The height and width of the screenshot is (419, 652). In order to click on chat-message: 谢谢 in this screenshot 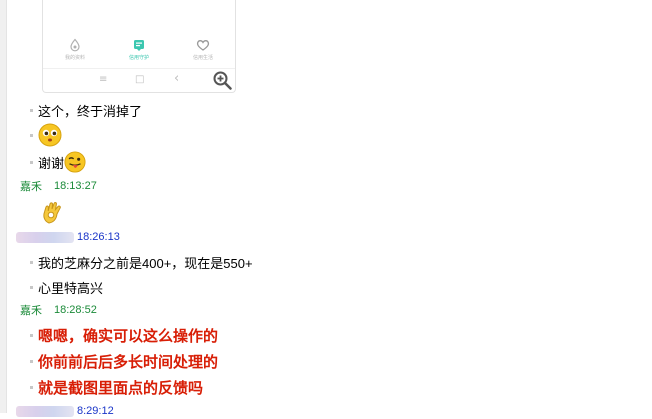, I will do `click(58, 162)`.